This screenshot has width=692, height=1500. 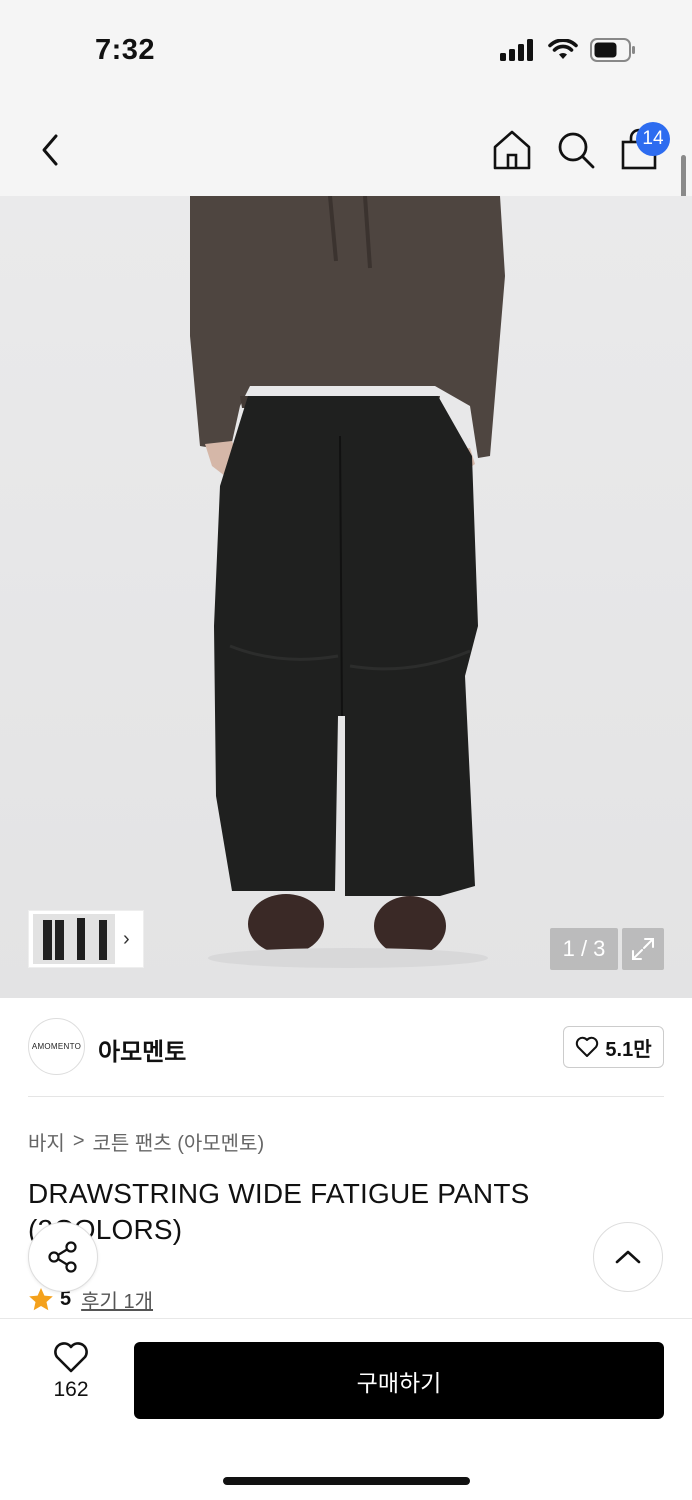 I want to click on back-button, so click(x=50, y=150).